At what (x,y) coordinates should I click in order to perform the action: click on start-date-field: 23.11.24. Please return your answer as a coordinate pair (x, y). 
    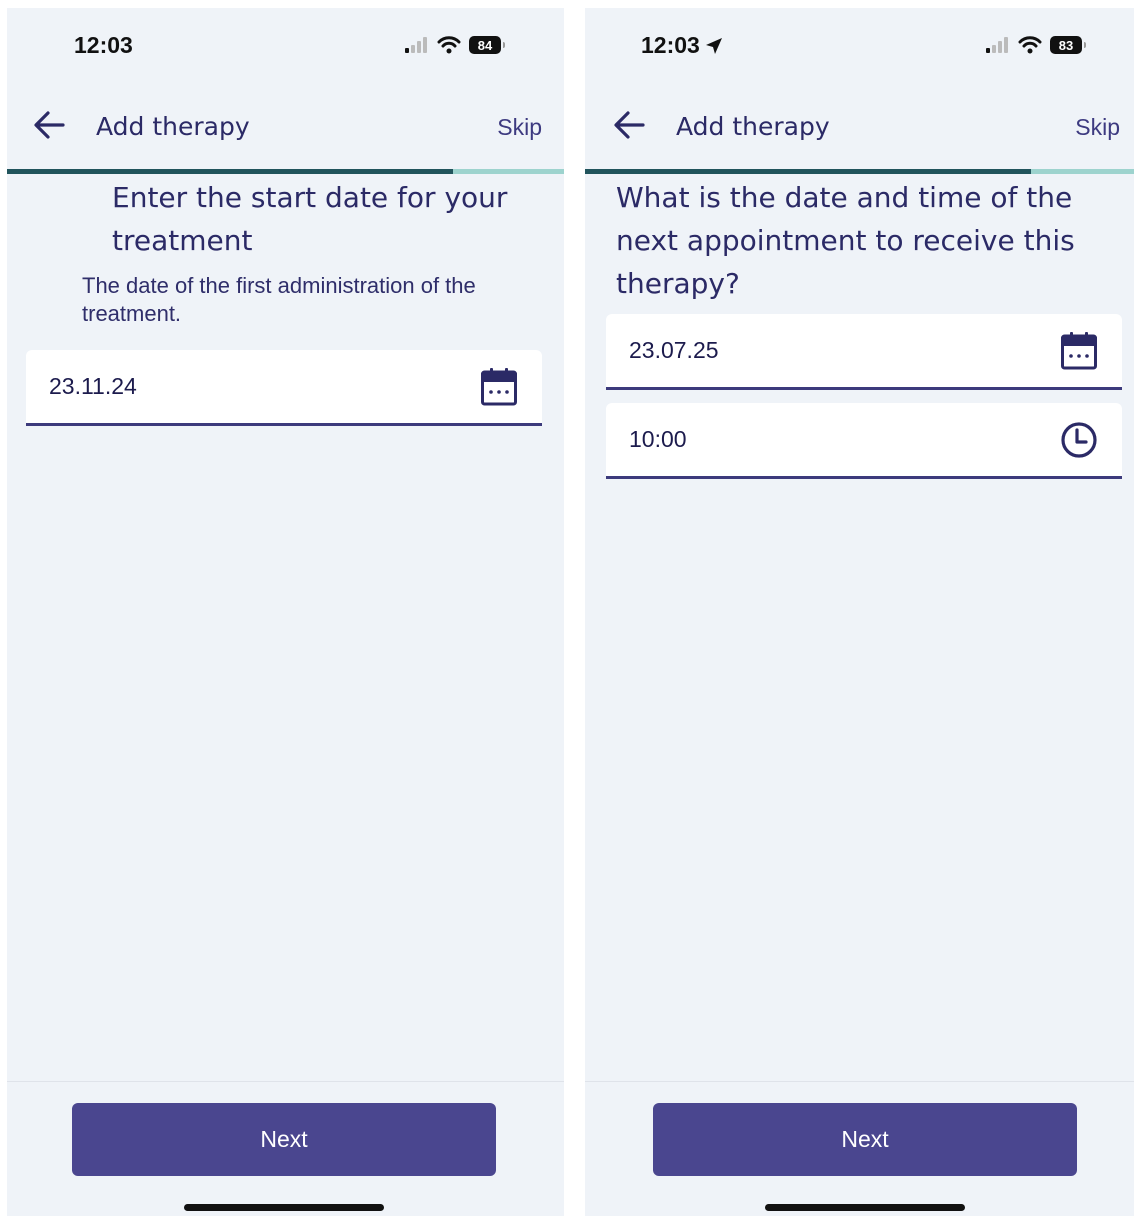
    Looking at the image, I should click on (284, 388).